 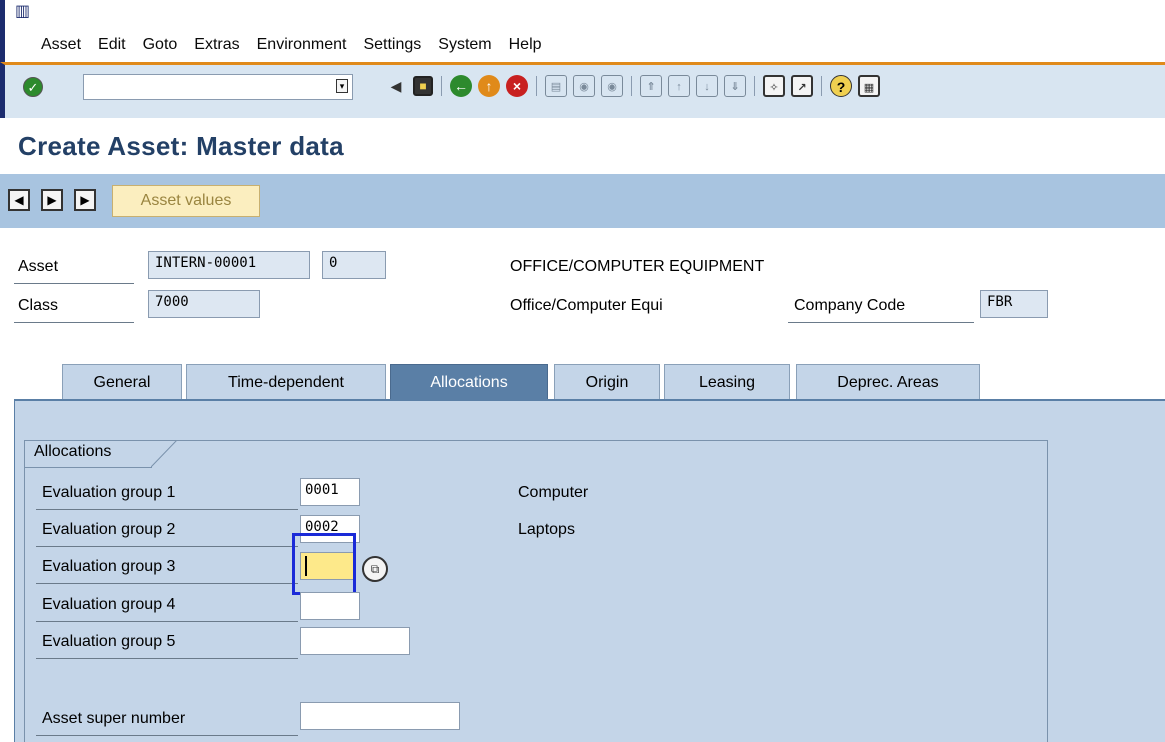 What do you see at coordinates (109, 492) in the screenshot?
I see `evaluation-group-1-label: Evaluation group 1` at bounding box center [109, 492].